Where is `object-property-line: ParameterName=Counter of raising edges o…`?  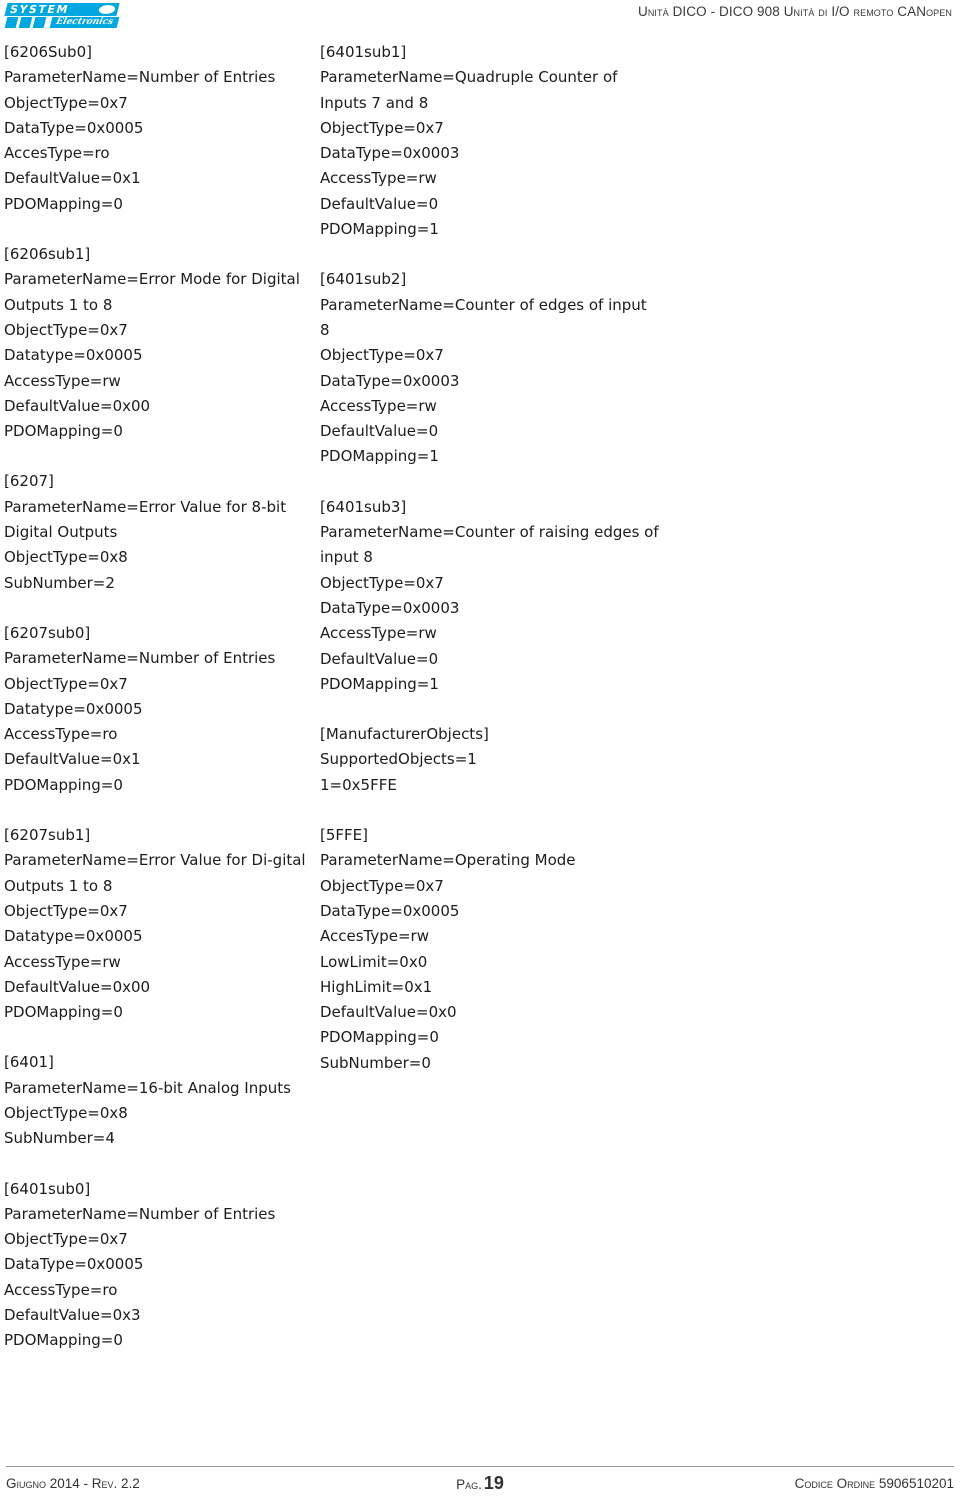
object-property-line: ParameterName=Counter of raising edges o… is located at coordinates (492, 545).